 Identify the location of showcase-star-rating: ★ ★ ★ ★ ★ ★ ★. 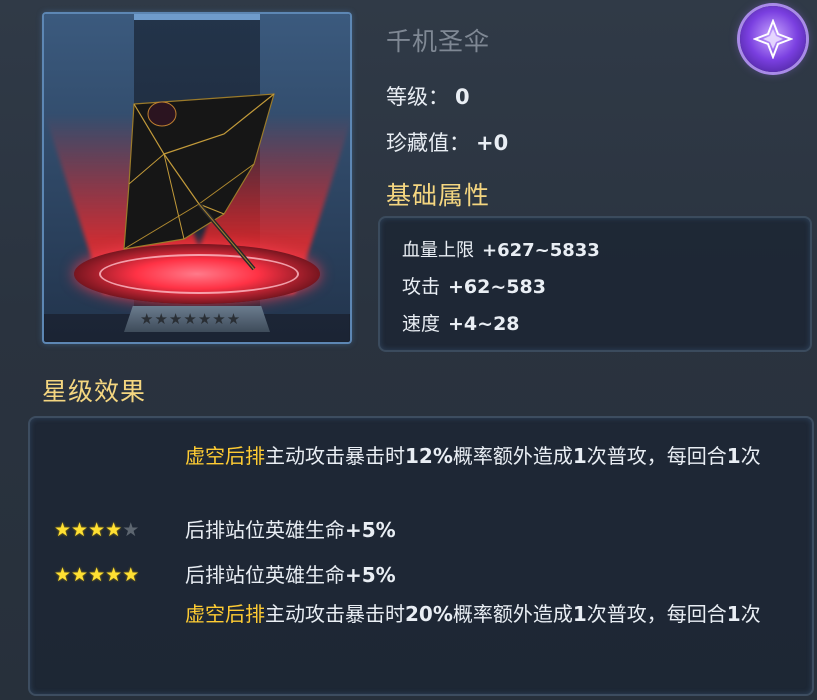
(197, 319).